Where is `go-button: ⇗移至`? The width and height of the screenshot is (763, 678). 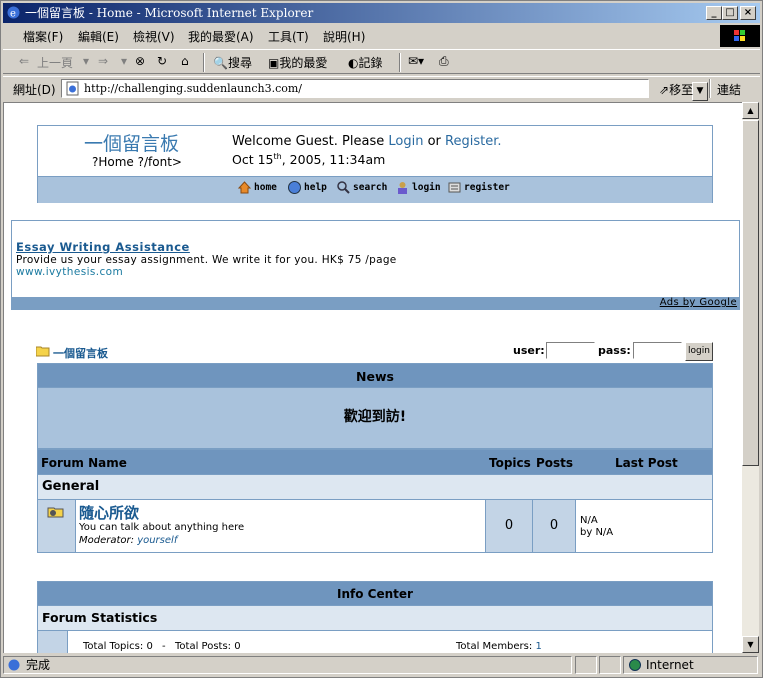
go-button: ⇗移至 is located at coordinates (676, 89).